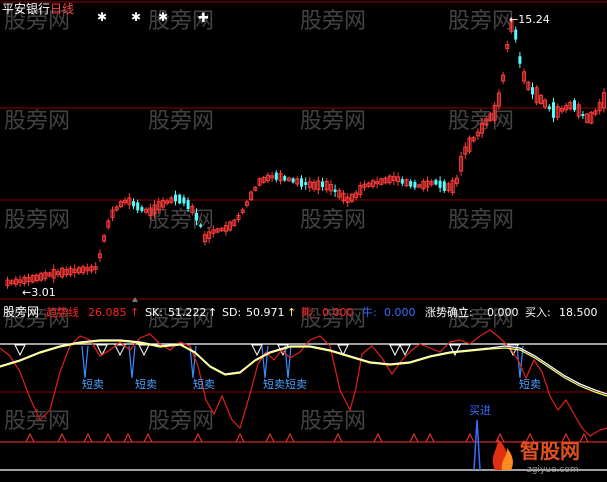  What do you see at coordinates (449, 312) in the screenshot?
I see `trend-confirm-label: 涨势确立:` at bounding box center [449, 312].